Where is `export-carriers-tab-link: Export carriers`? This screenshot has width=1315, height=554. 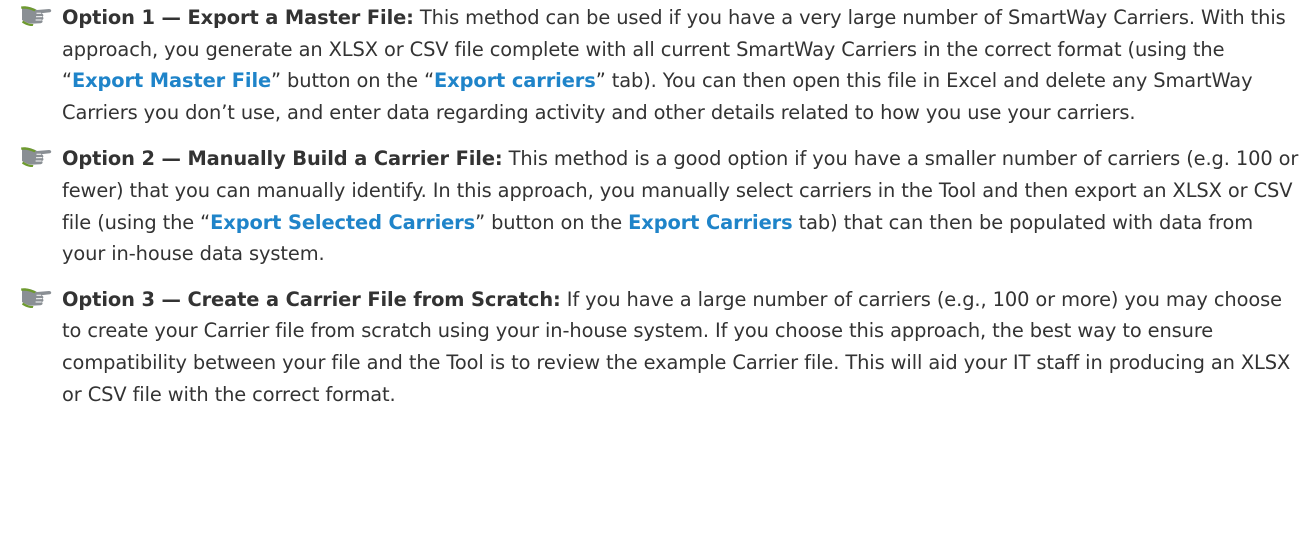 export-carriers-tab-link: Export carriers is located at coordinates (515, 80).